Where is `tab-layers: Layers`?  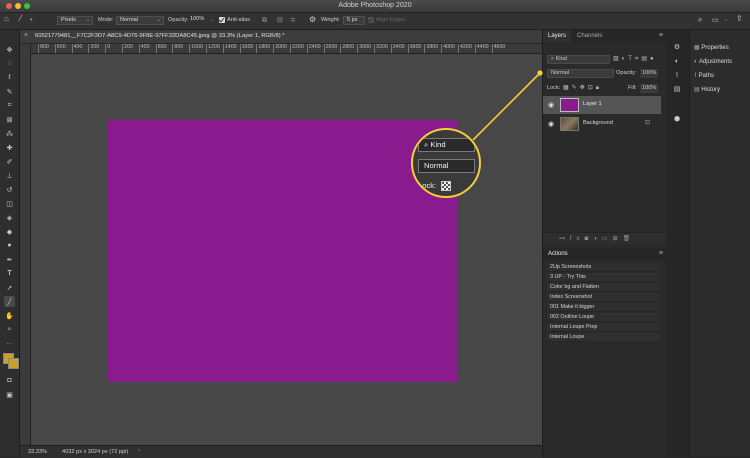 tab-layers: Layers is located at coordinates (557, 36).